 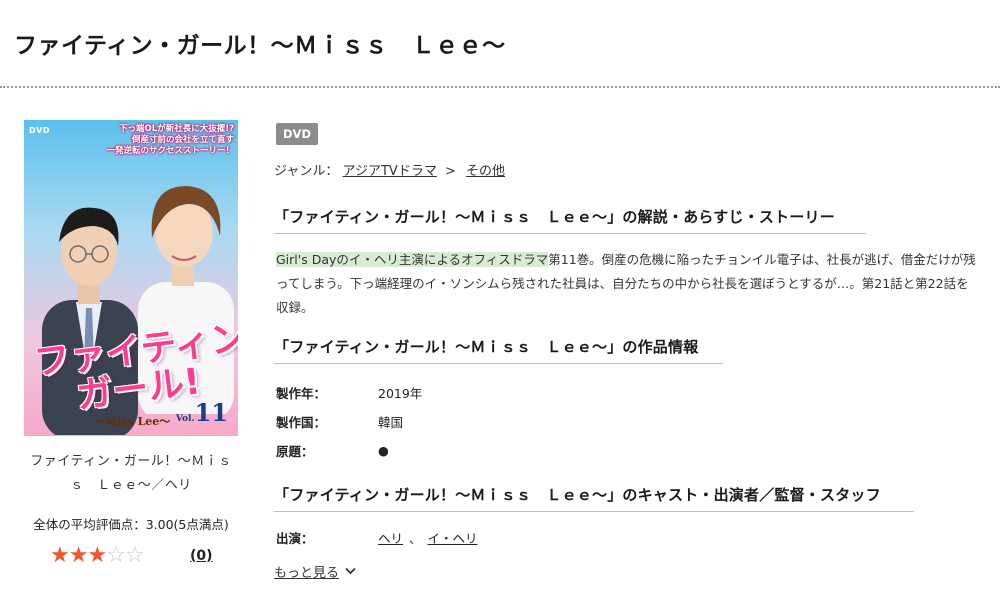 What do you see at coordinates (132, 421) in the screenshot?
I see `cover-subtitle: 〜Miss Lee〜` at bounding box center [132, 421].